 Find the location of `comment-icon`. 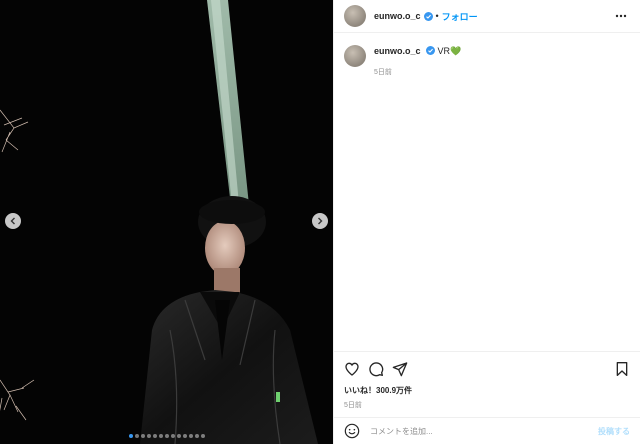

comment-icon is located at coordinates (376, 369).